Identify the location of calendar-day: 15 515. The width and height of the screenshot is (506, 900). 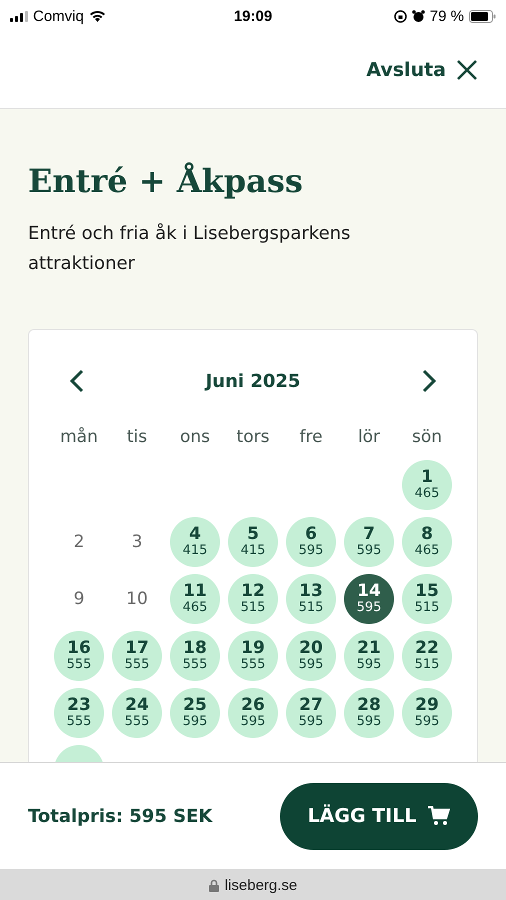
(427, 599).